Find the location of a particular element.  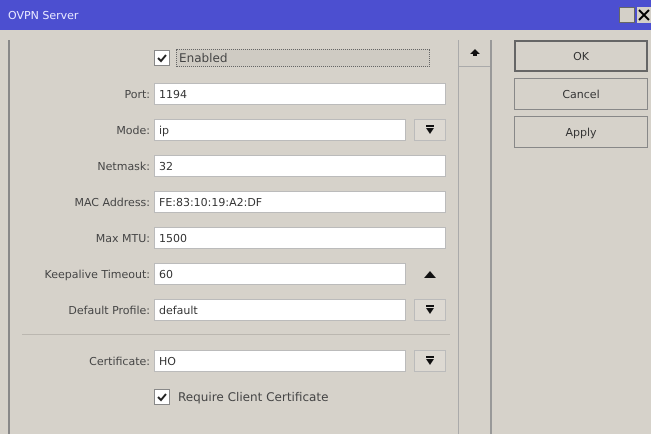

dialog-button: Cancel is located at coordinates (581, 94).